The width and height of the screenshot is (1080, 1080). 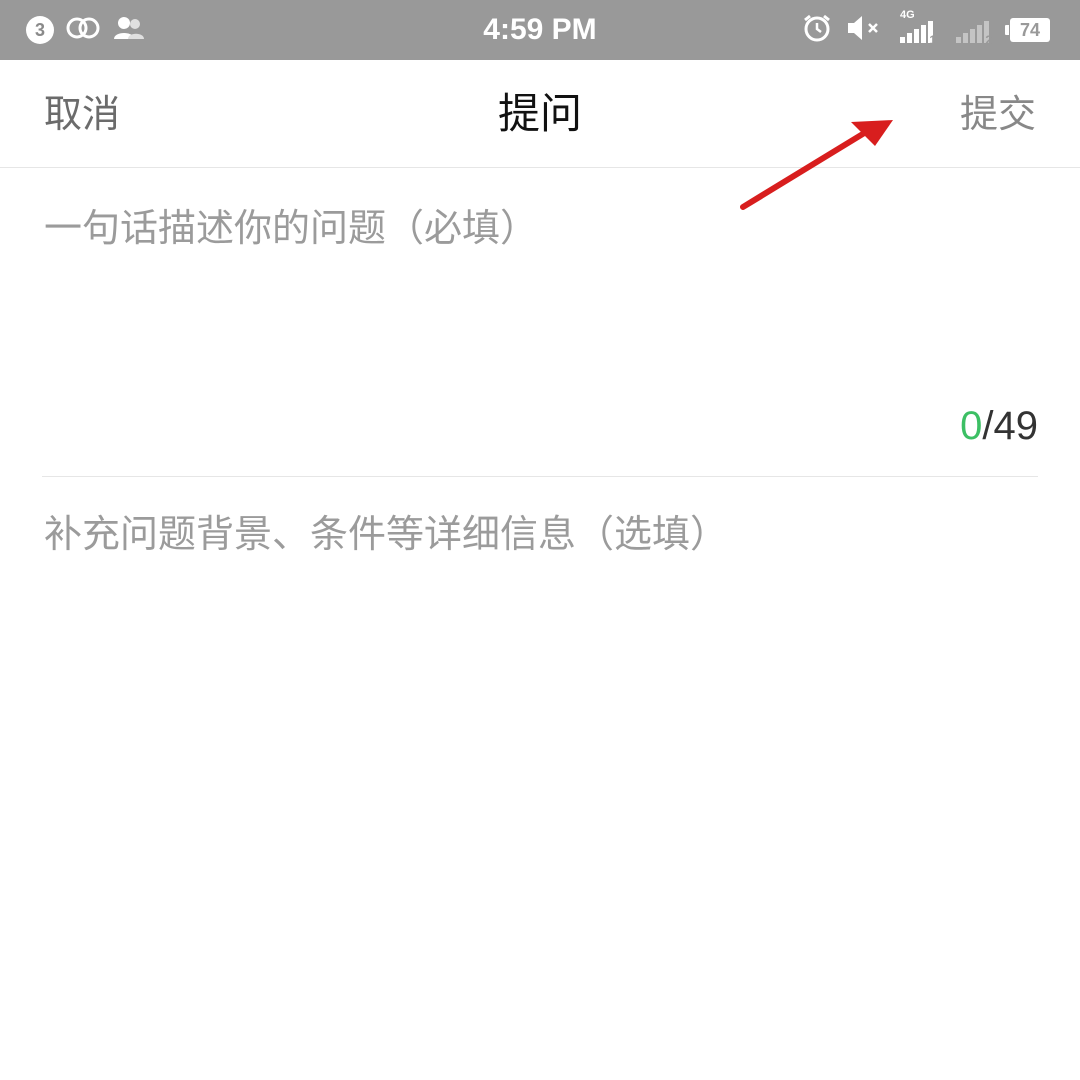 I want to click on signal-icon-sim2: 2, so click(x=975, y=31).